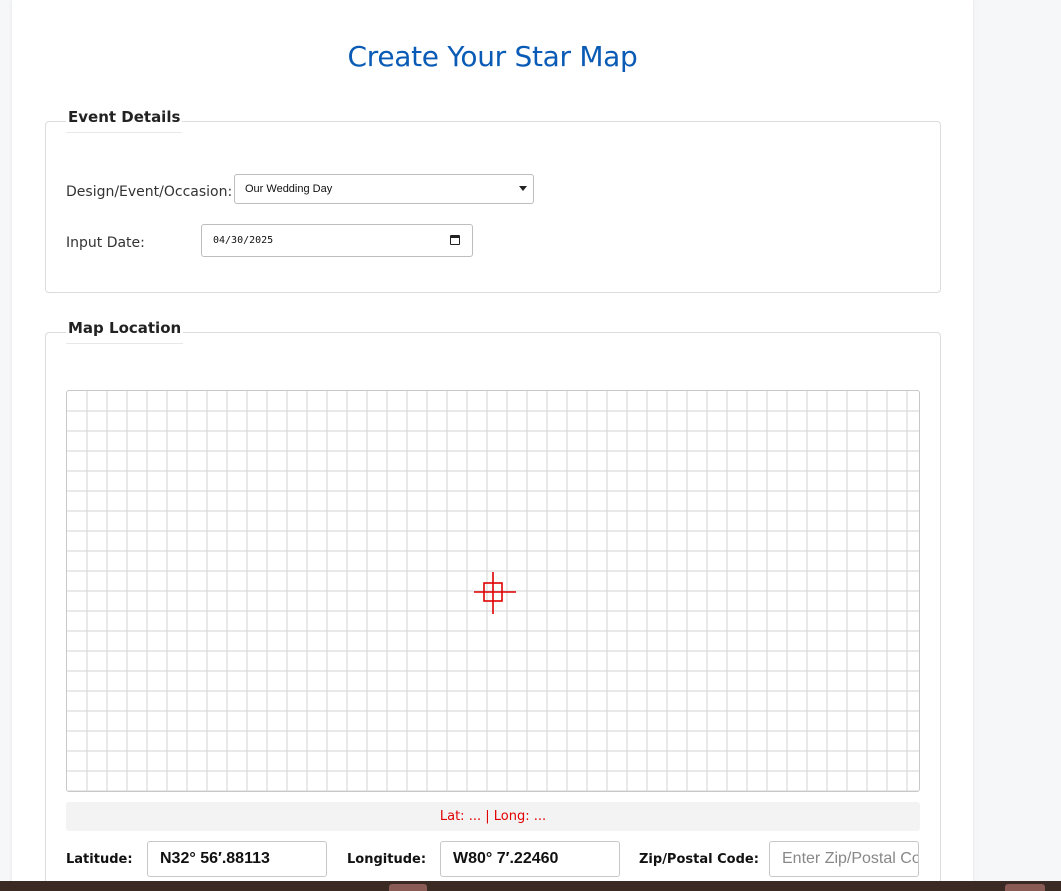 The width and height of the screenshot is (1061, 891). Describe the element at coordinates (149, 192) in the screenshot. I see `occasion-label: Design/Event/Occasion:` at that location.